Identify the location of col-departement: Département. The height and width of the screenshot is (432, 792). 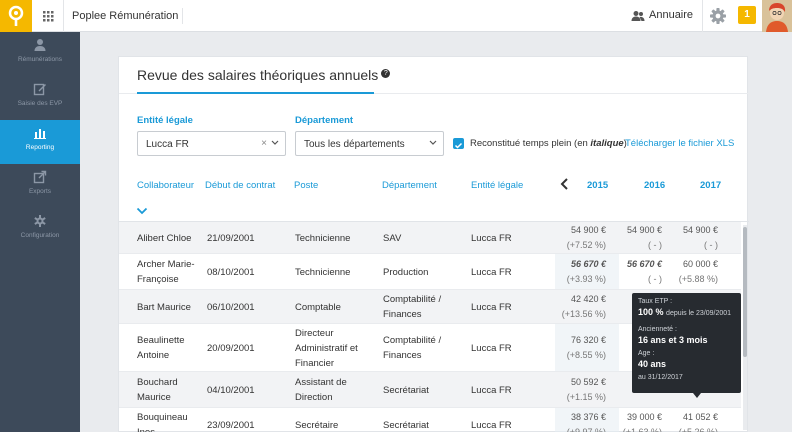
(409, 185).